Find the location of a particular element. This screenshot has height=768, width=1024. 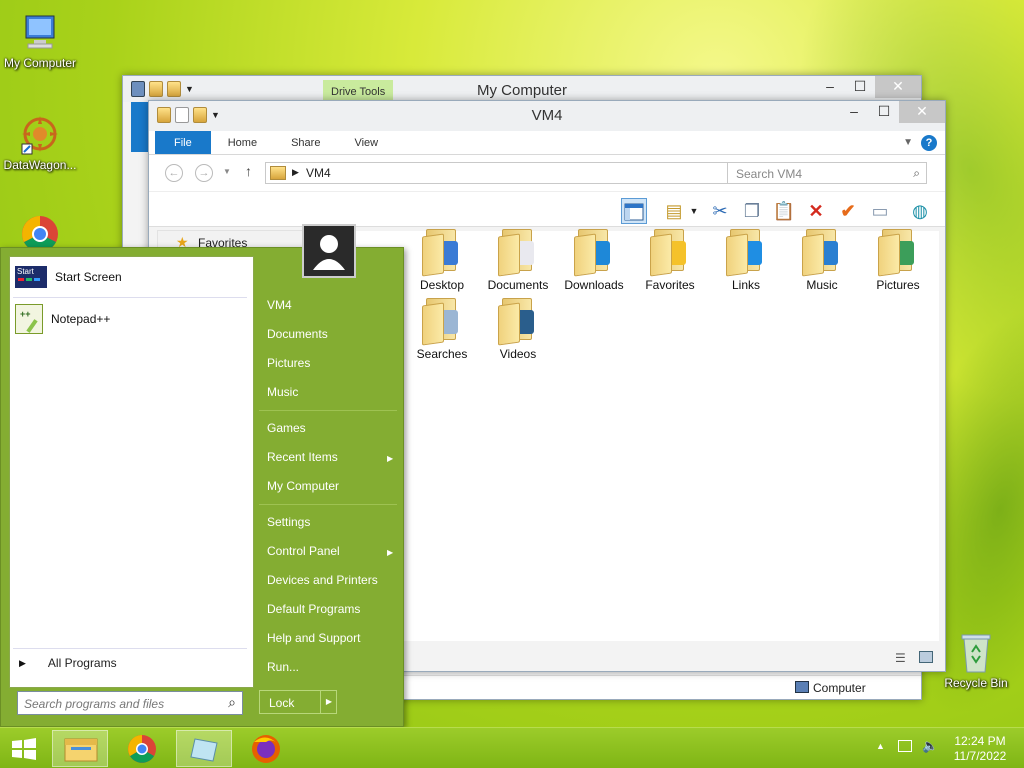

folder-item: Links is located at coordinates (746, 260).